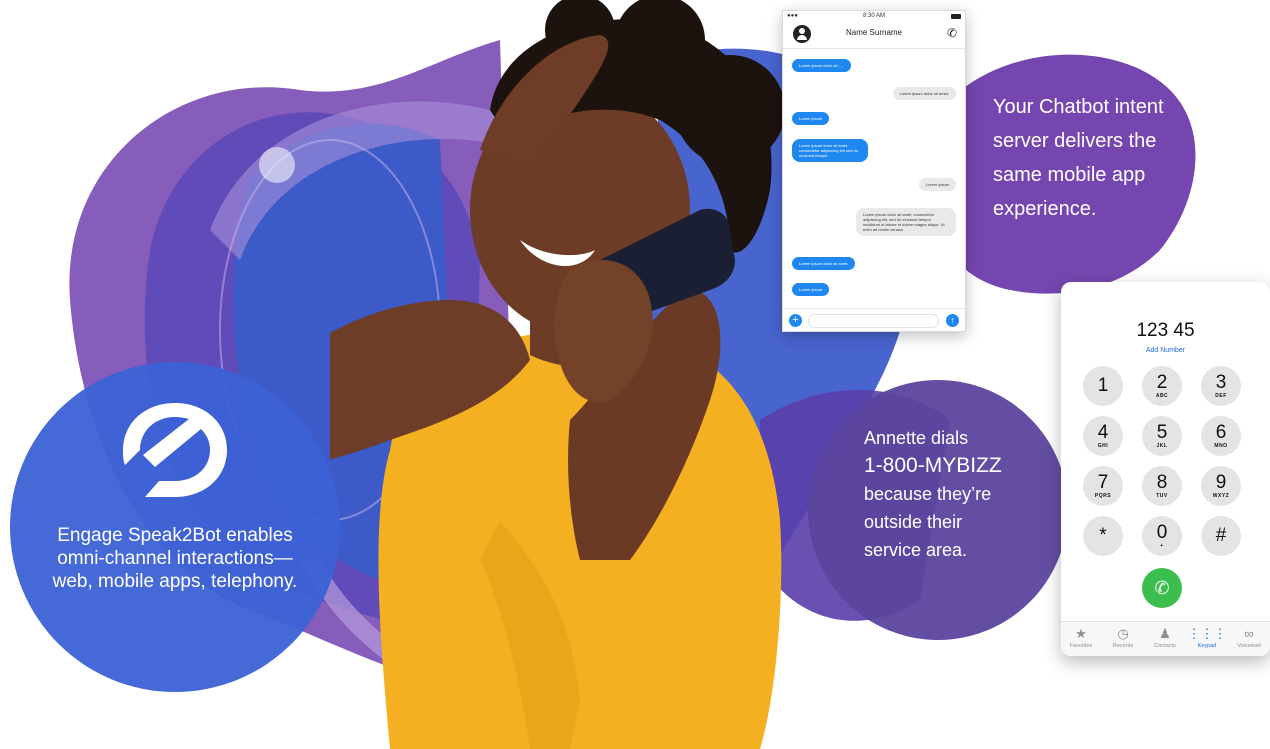 This screenshot has height=749, width=1270. I want to click on signal-icon: ●●●, so click(792, 16).